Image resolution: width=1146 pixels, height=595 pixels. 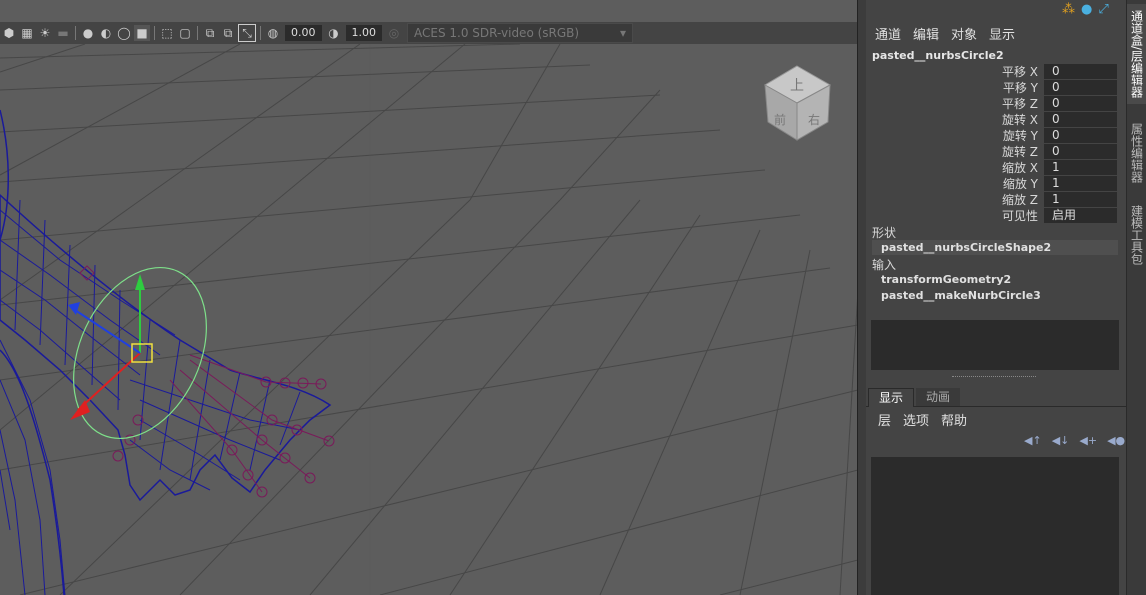 I want to click on panel-header-icons: ⁂ ● ⤢, so click(x=1085, y=9).